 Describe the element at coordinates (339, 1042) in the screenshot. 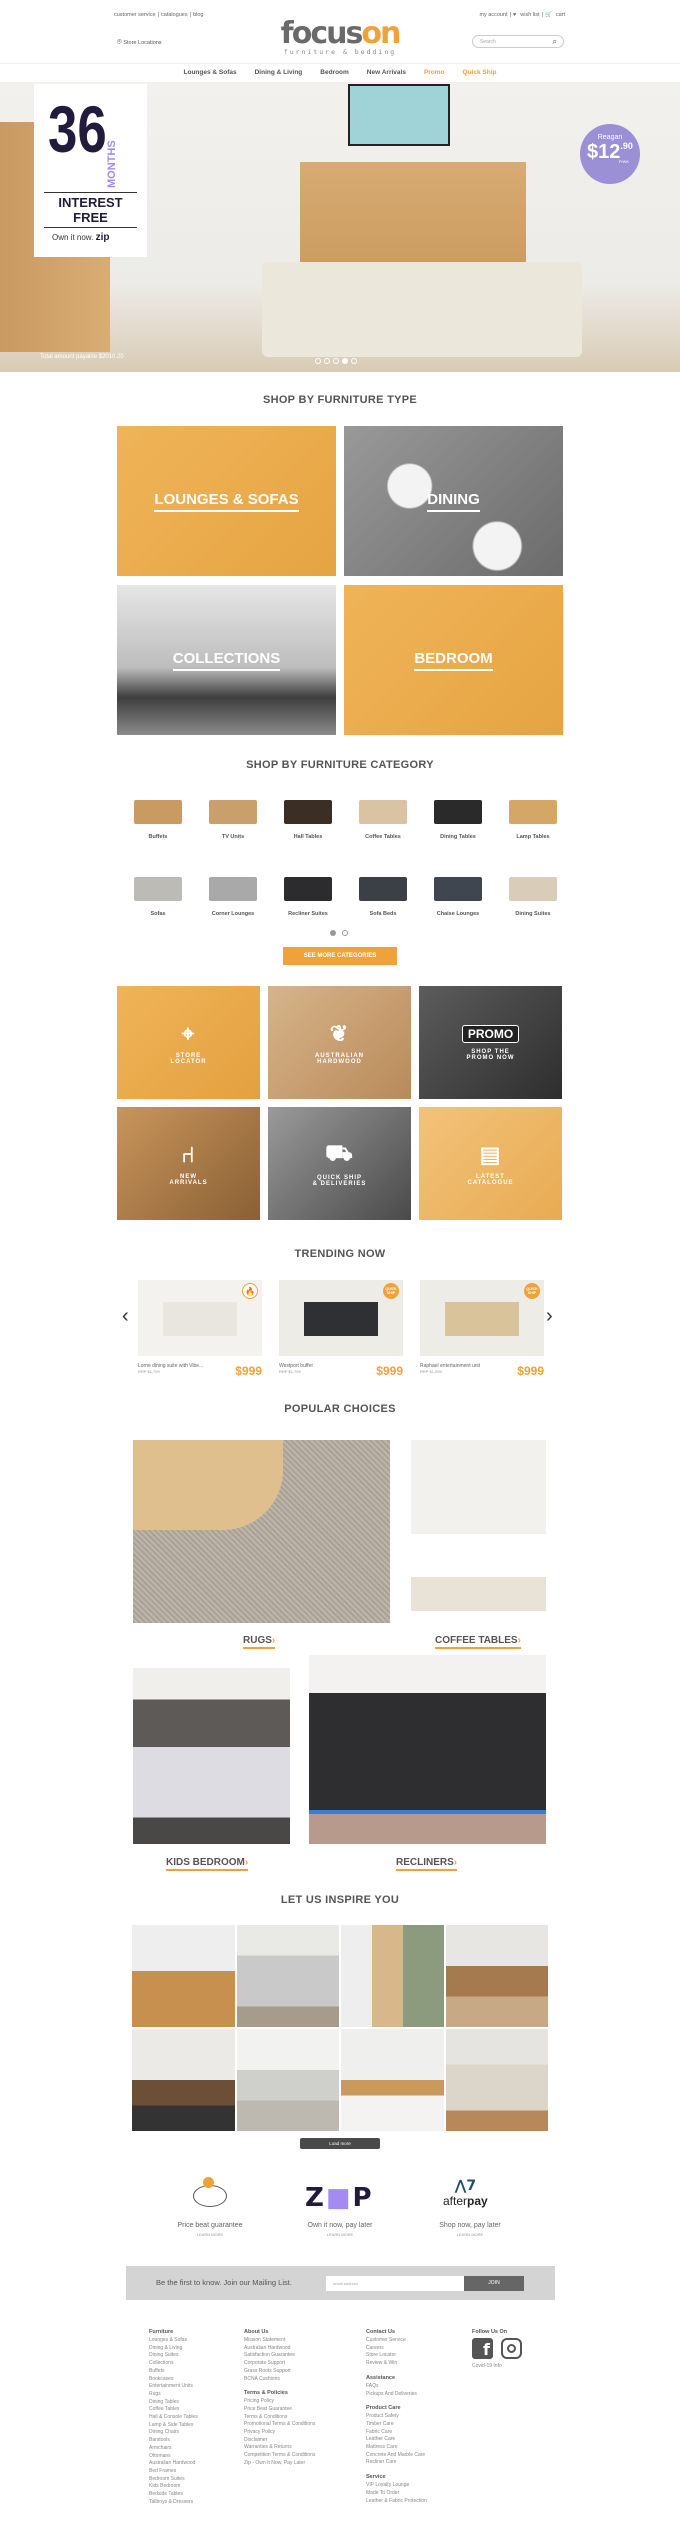

I see `feature-tile: ❦ AUSTRALIAN HARDWOOD` at that location.